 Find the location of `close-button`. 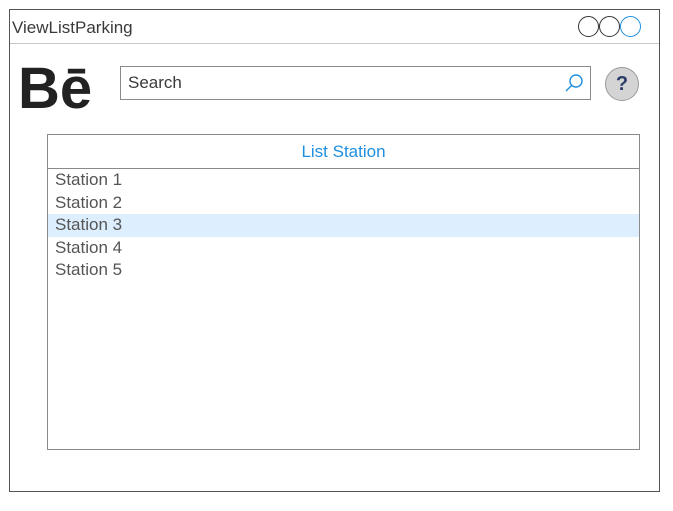

close-button is located at coordinates (630, 26).